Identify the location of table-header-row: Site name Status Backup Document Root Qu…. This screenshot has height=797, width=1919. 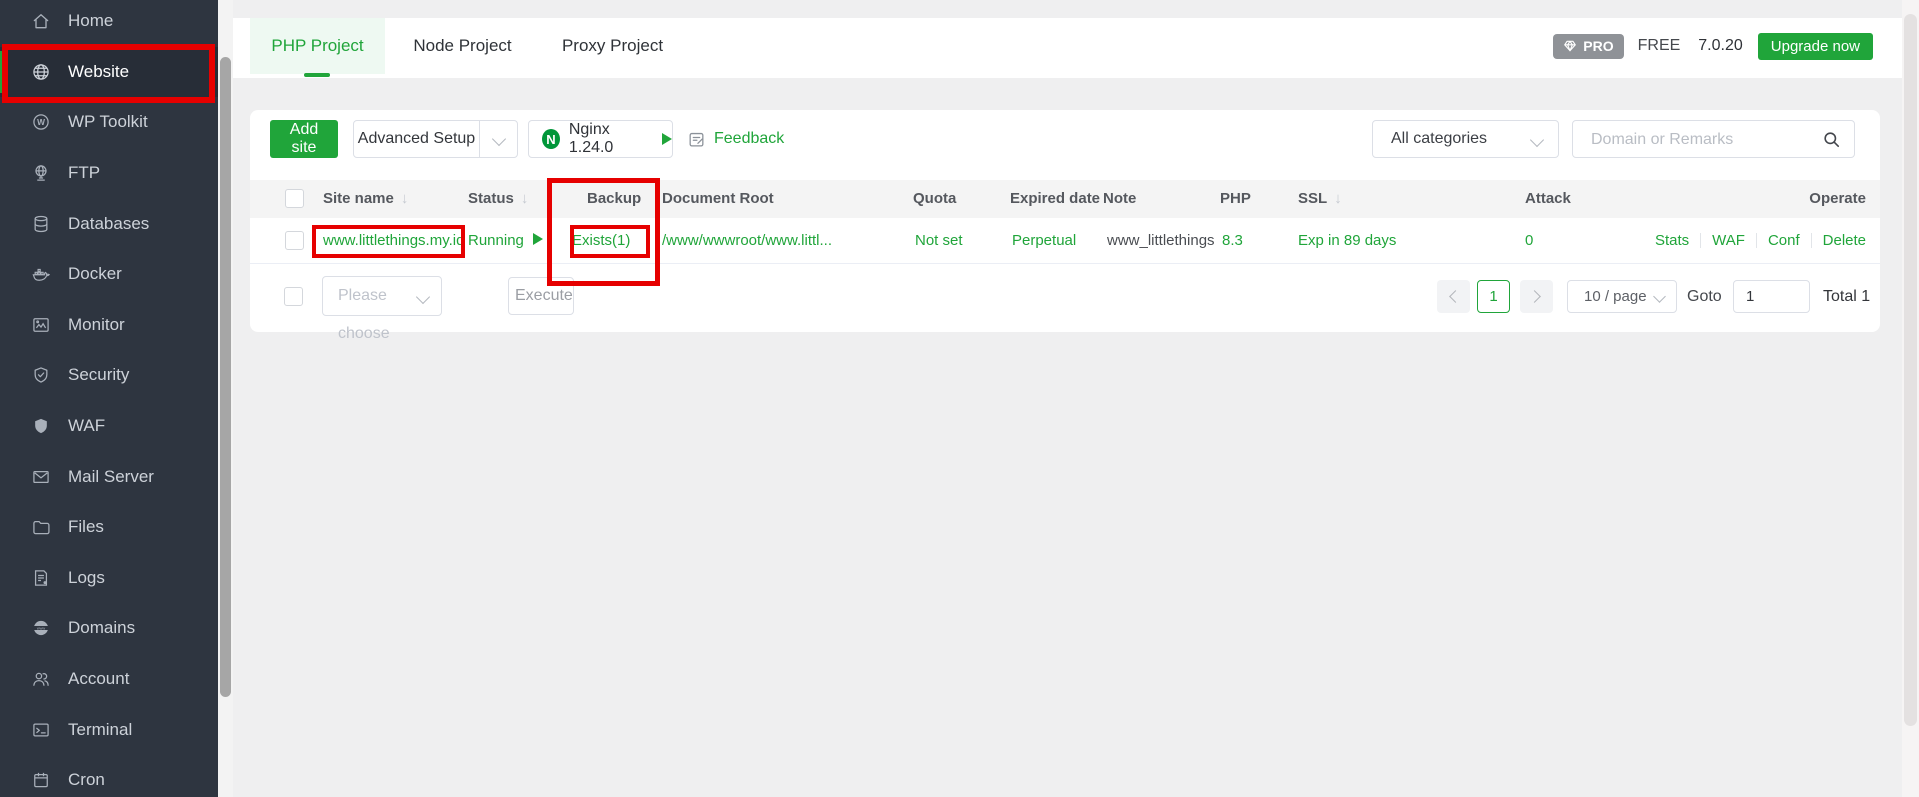
(1065, 199).